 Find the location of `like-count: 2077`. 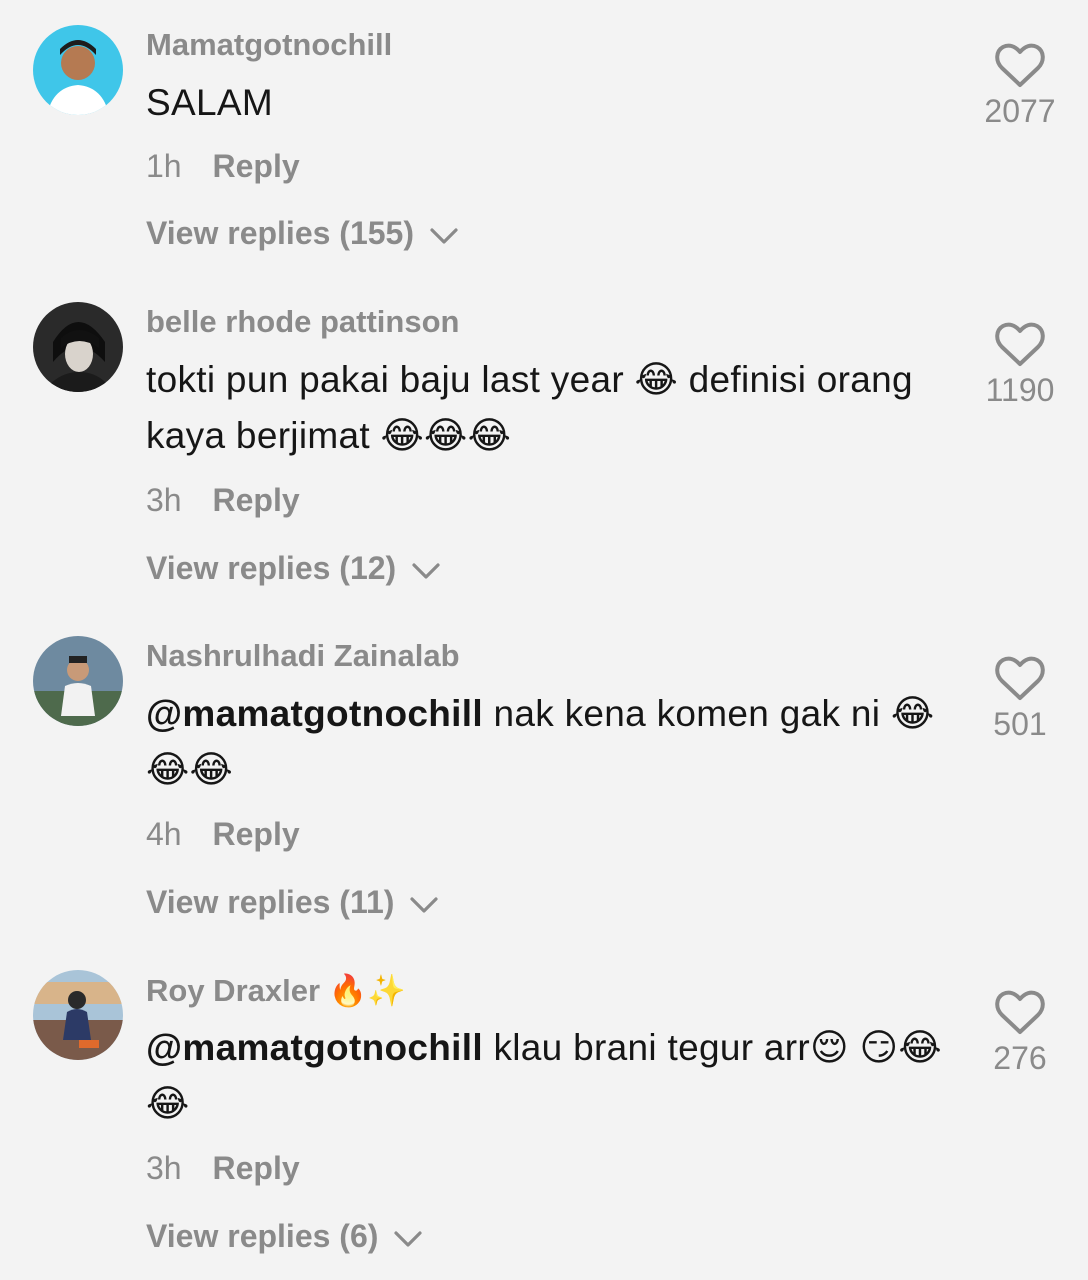

like-count: 2077 is located at coordinates (1020, 111).